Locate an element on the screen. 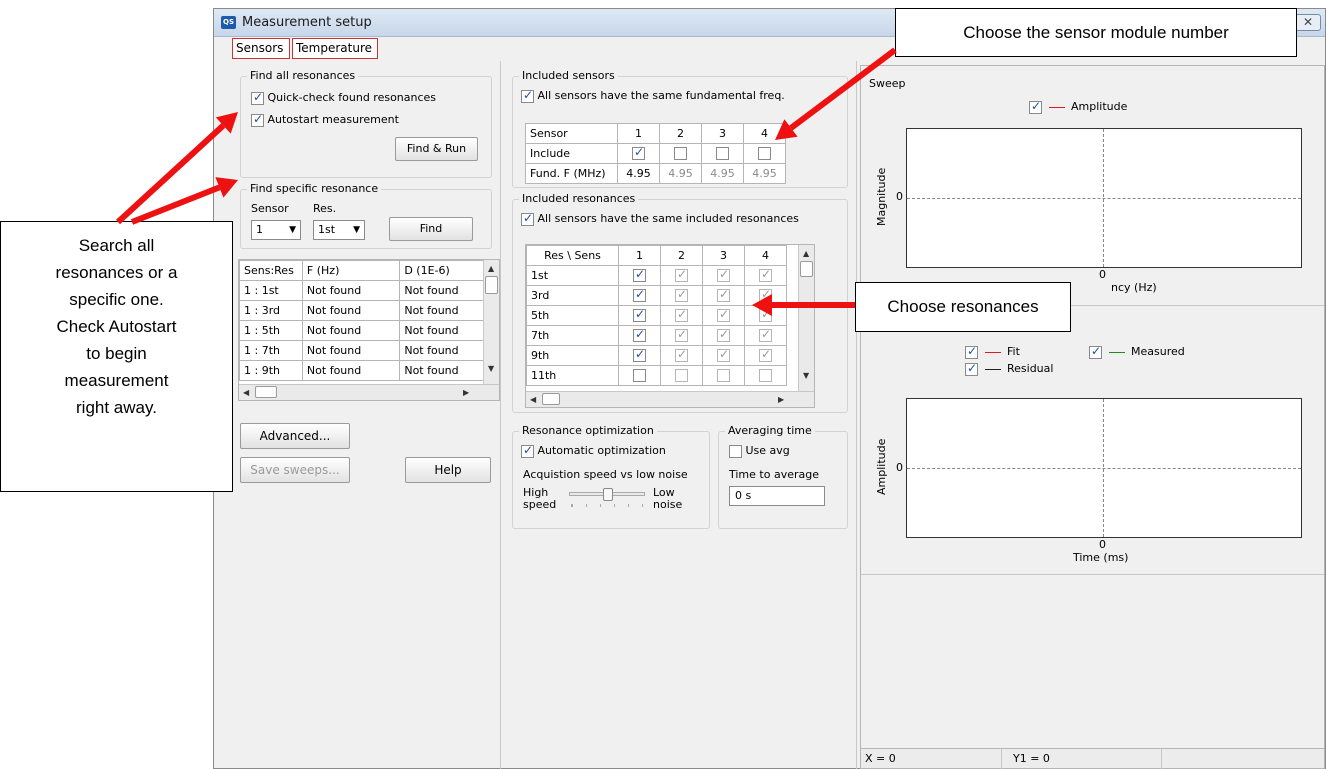 The height and width of the screenshot is (769, 1326). arrow-to-resonances-head is located at coordinates (762, 305).